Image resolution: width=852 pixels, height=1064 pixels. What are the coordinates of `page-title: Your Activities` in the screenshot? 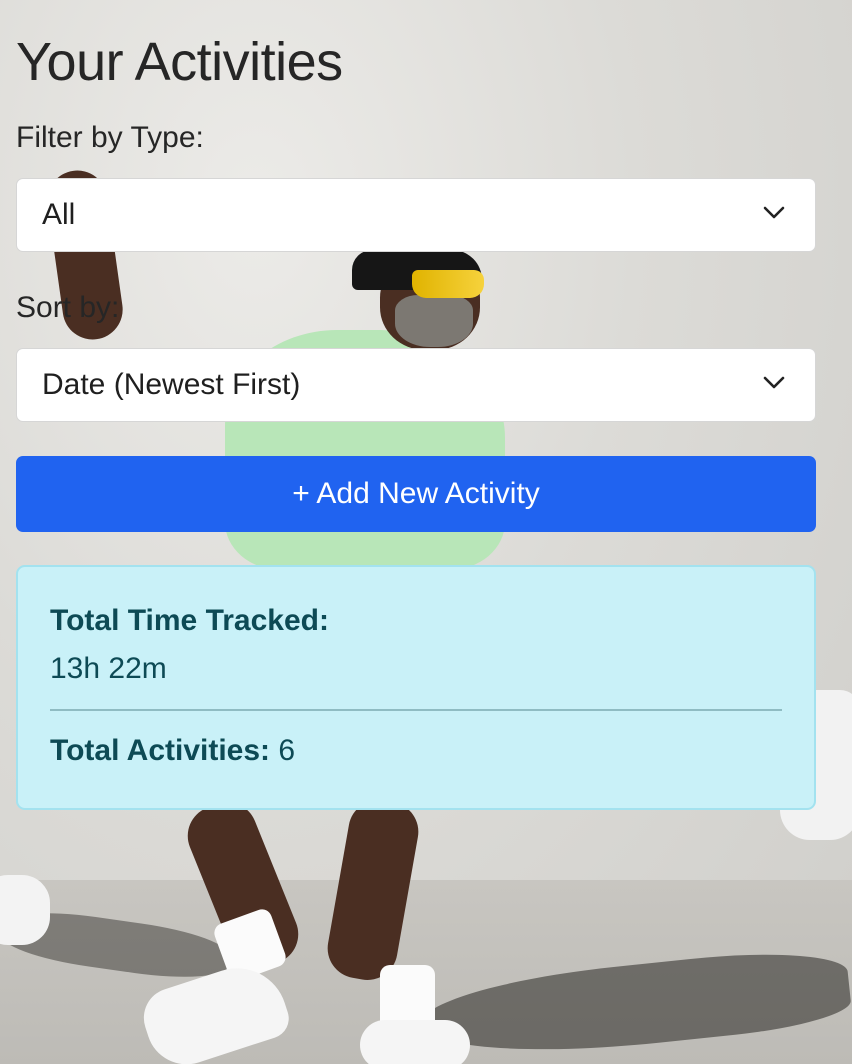 It's located at (179, 62).